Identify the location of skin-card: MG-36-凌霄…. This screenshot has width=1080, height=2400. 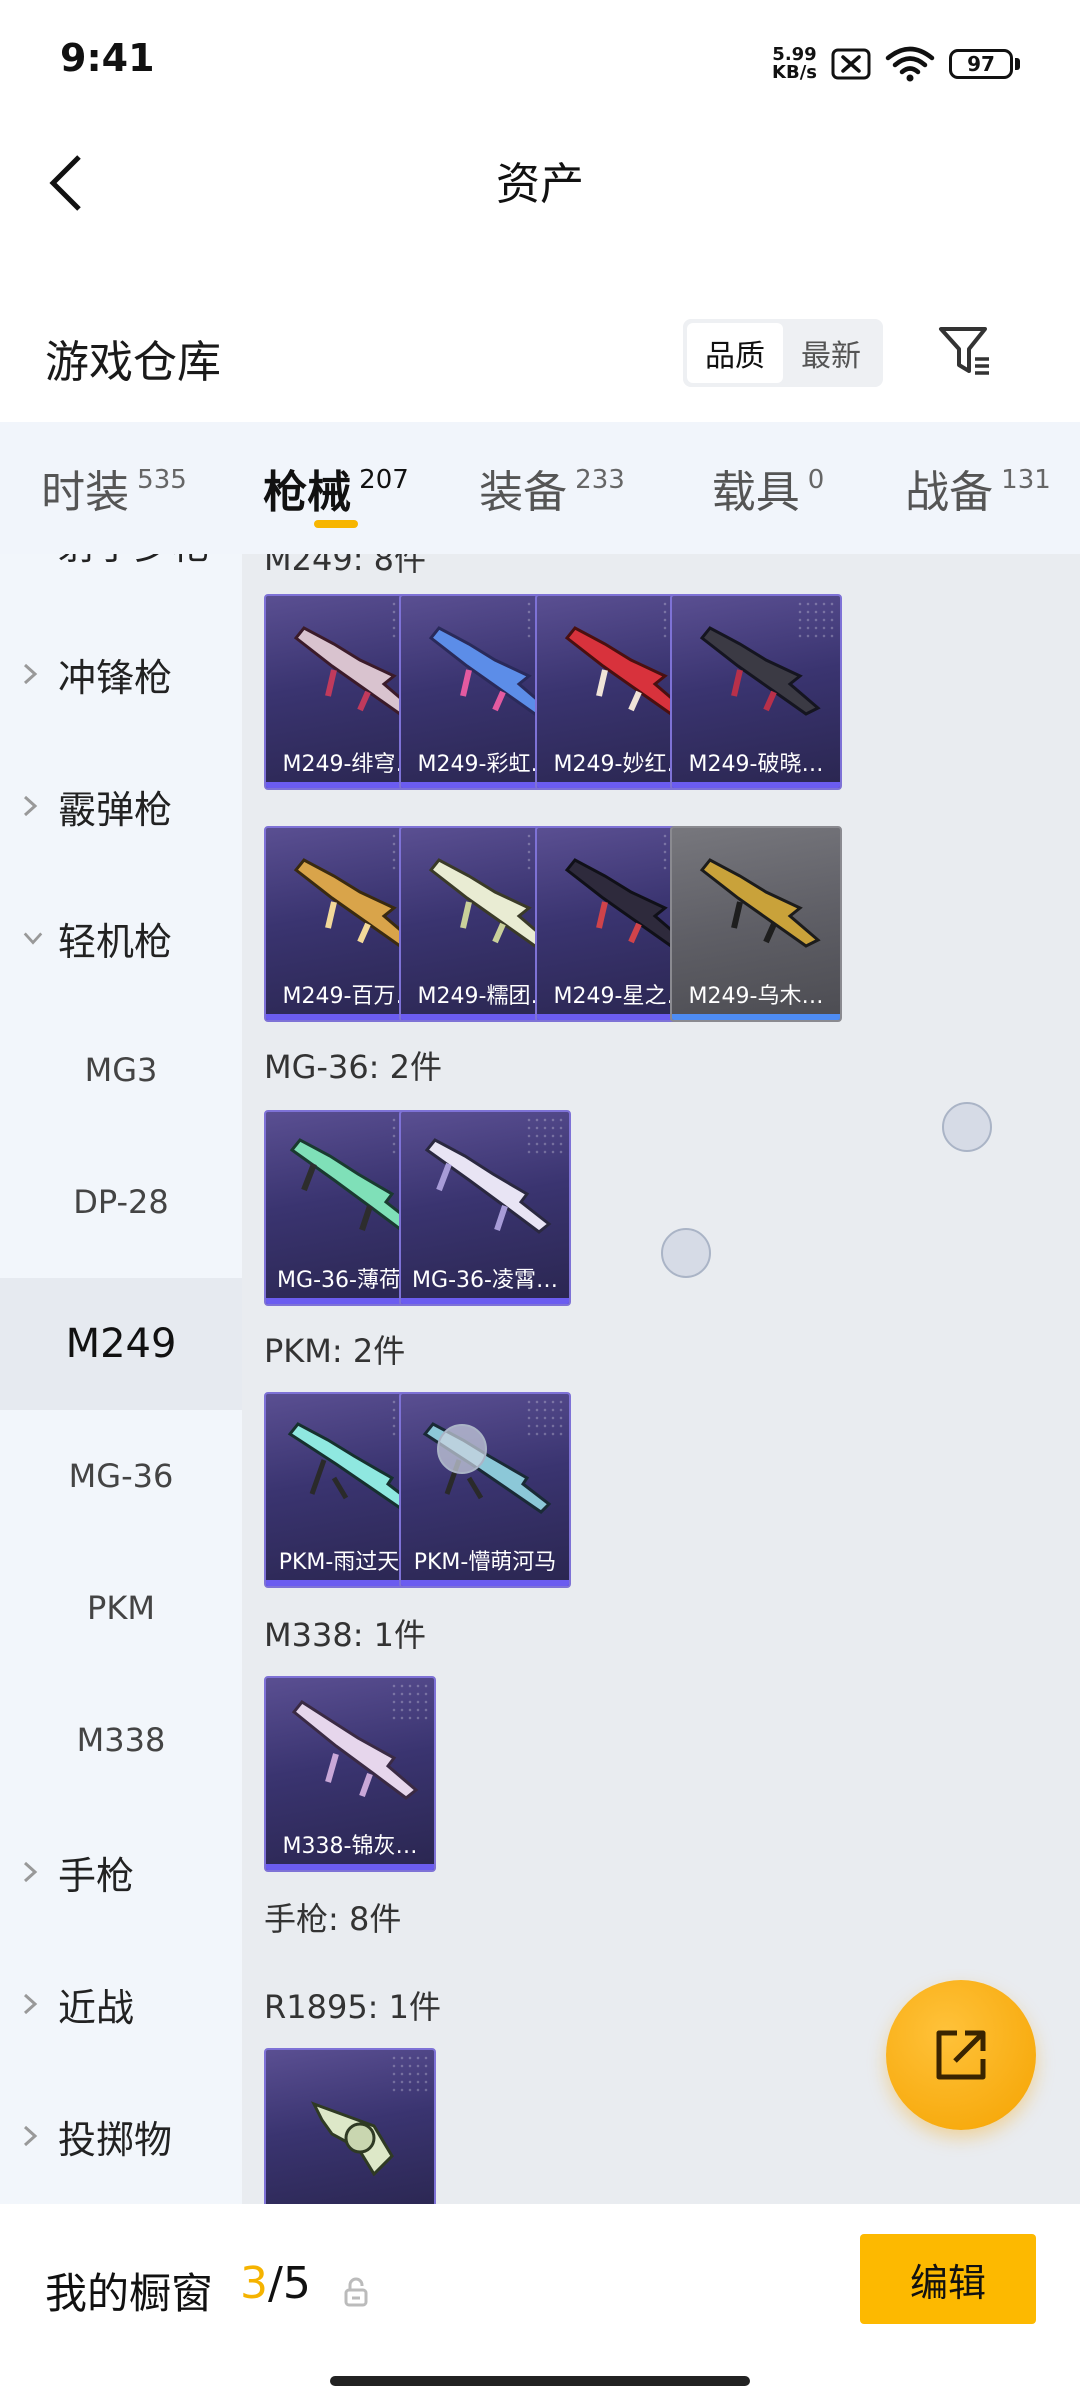
(485, 1208).